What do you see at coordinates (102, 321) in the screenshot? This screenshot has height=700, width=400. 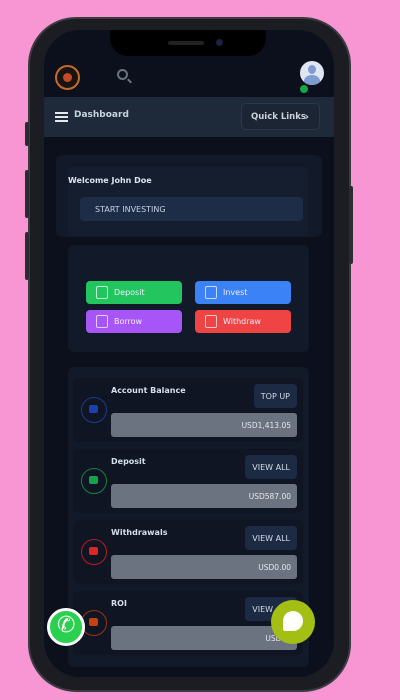 I see `receipt-icon` at bounding box center [102, 321].